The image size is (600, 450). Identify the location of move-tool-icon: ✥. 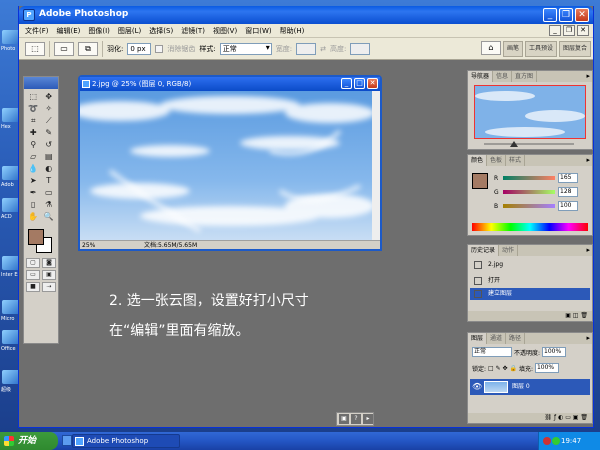
(49, 96).